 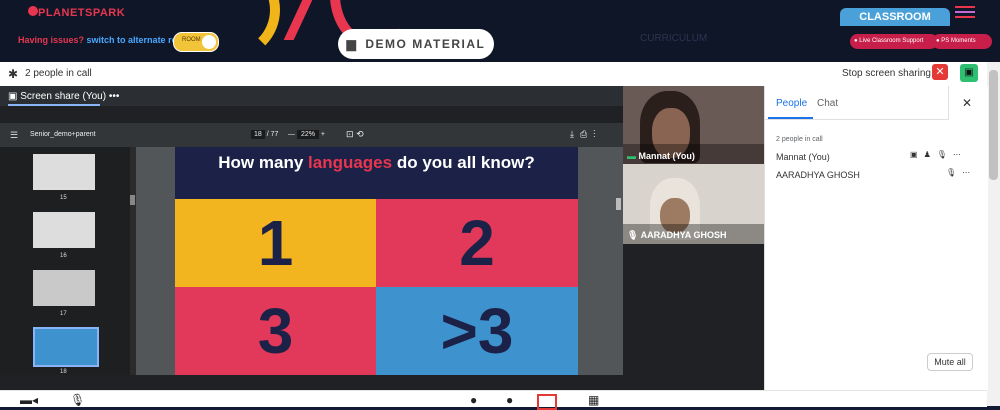 I want to click on stop-sharing-button: ✕, so click(x=940, y=72).